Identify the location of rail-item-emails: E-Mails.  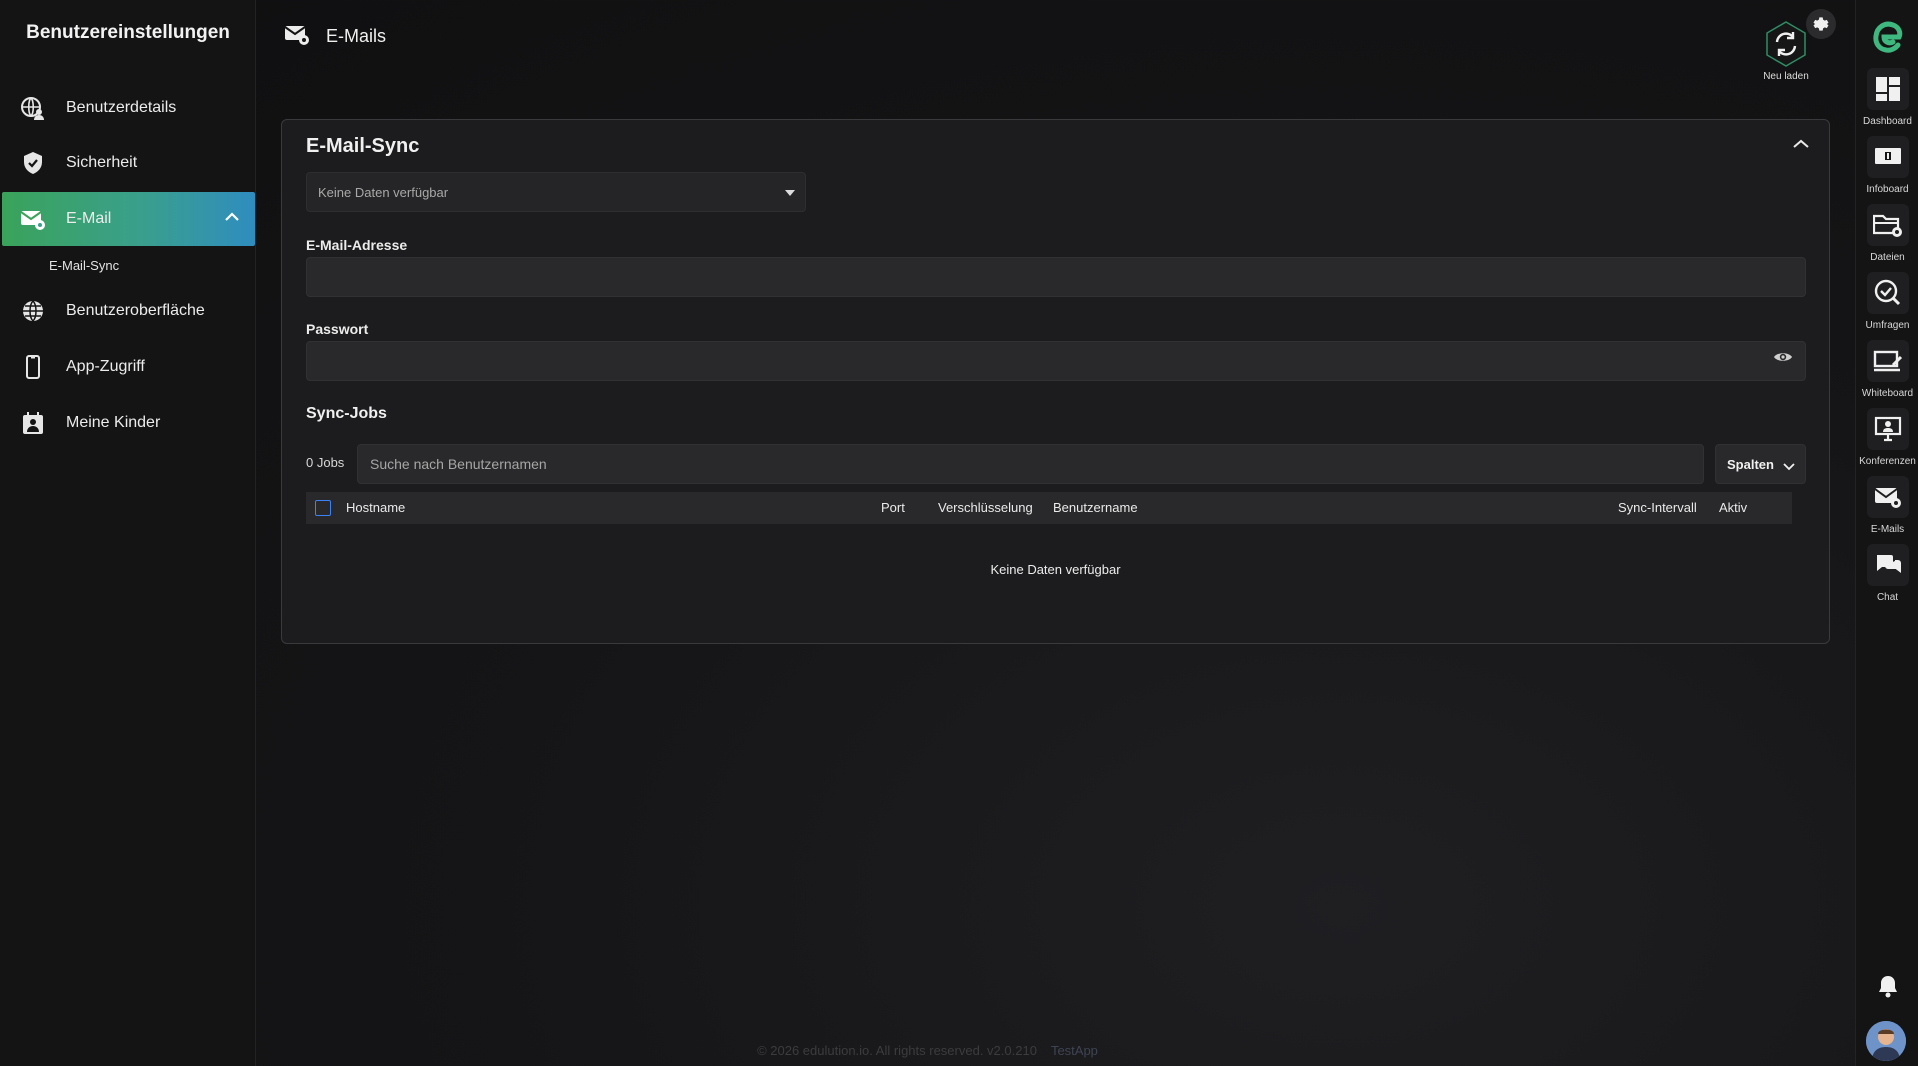
(1887, 505).